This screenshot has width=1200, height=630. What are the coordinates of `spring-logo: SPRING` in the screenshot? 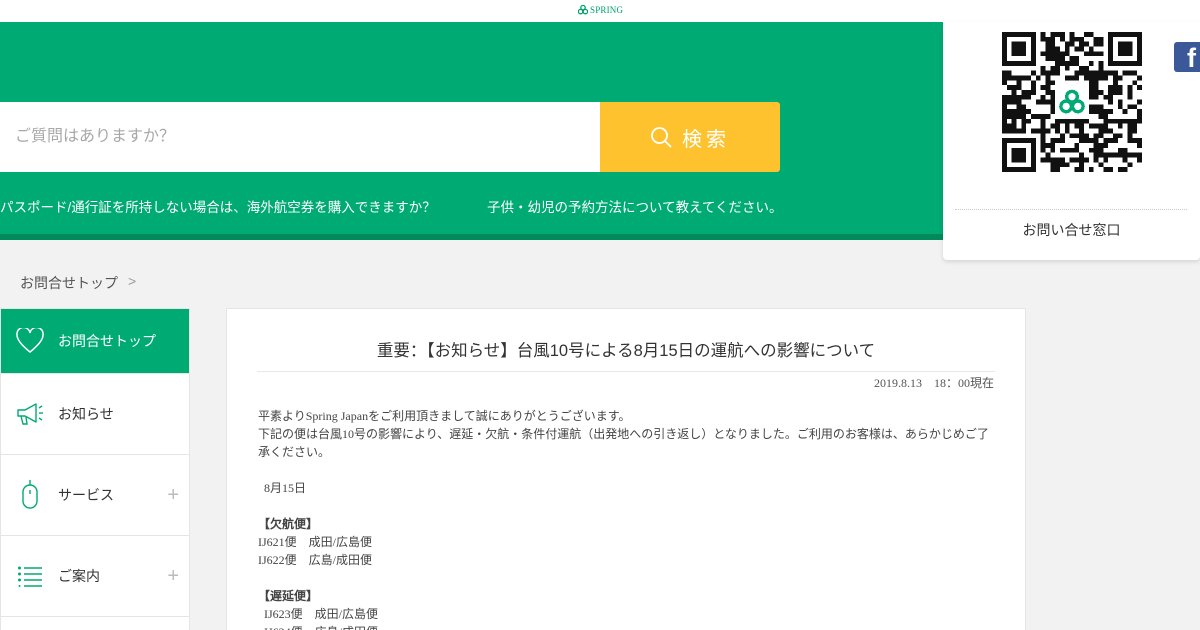 It's located at (600, 10).